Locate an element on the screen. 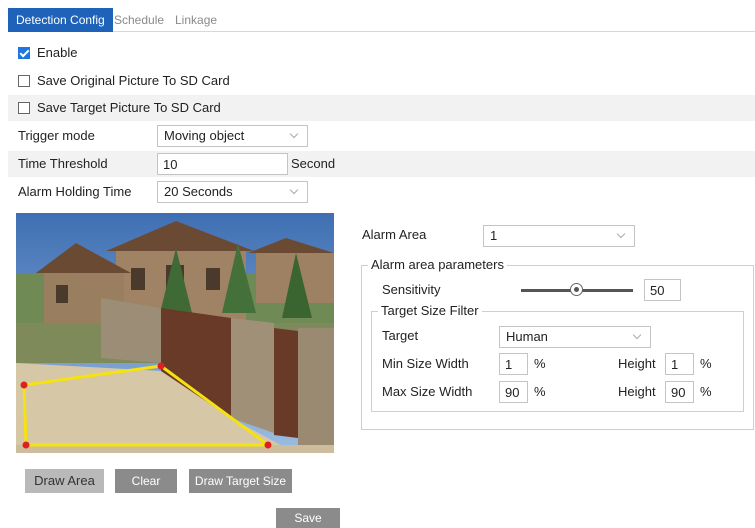  target-value: Human is located at coordinates (527, 336).